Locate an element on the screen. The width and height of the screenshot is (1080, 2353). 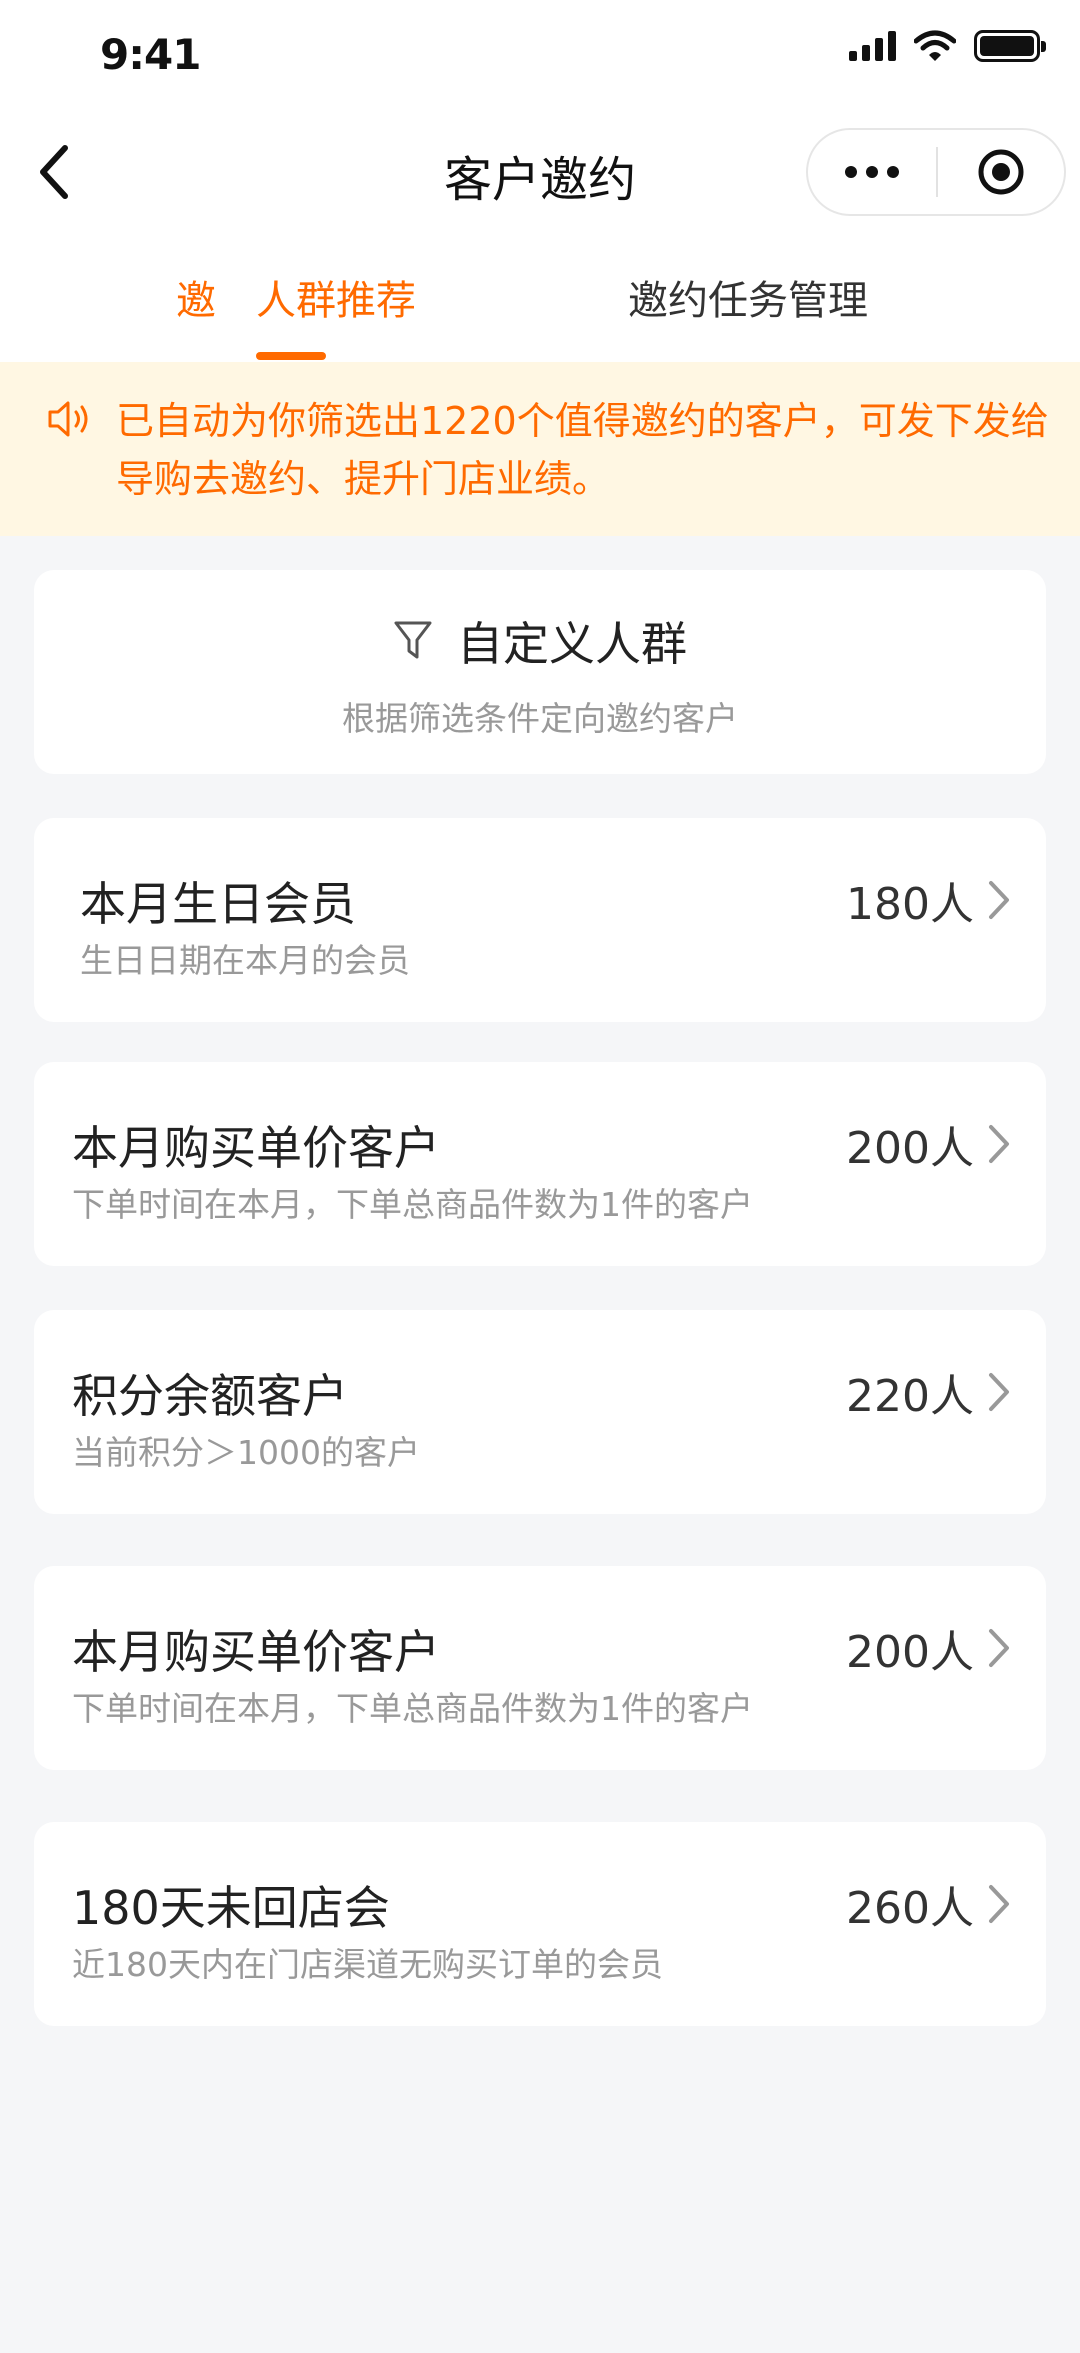
target-icon is located at coordinates (1001, 172).